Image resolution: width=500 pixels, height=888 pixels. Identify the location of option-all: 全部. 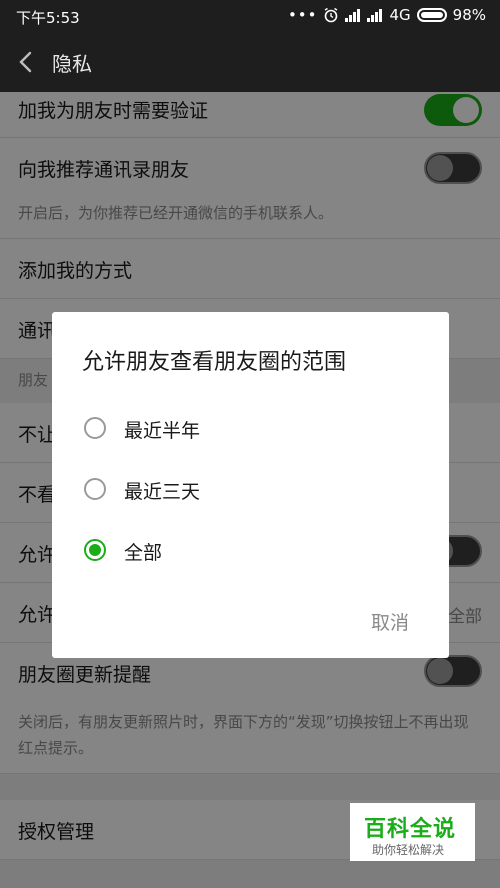
(247, 550).